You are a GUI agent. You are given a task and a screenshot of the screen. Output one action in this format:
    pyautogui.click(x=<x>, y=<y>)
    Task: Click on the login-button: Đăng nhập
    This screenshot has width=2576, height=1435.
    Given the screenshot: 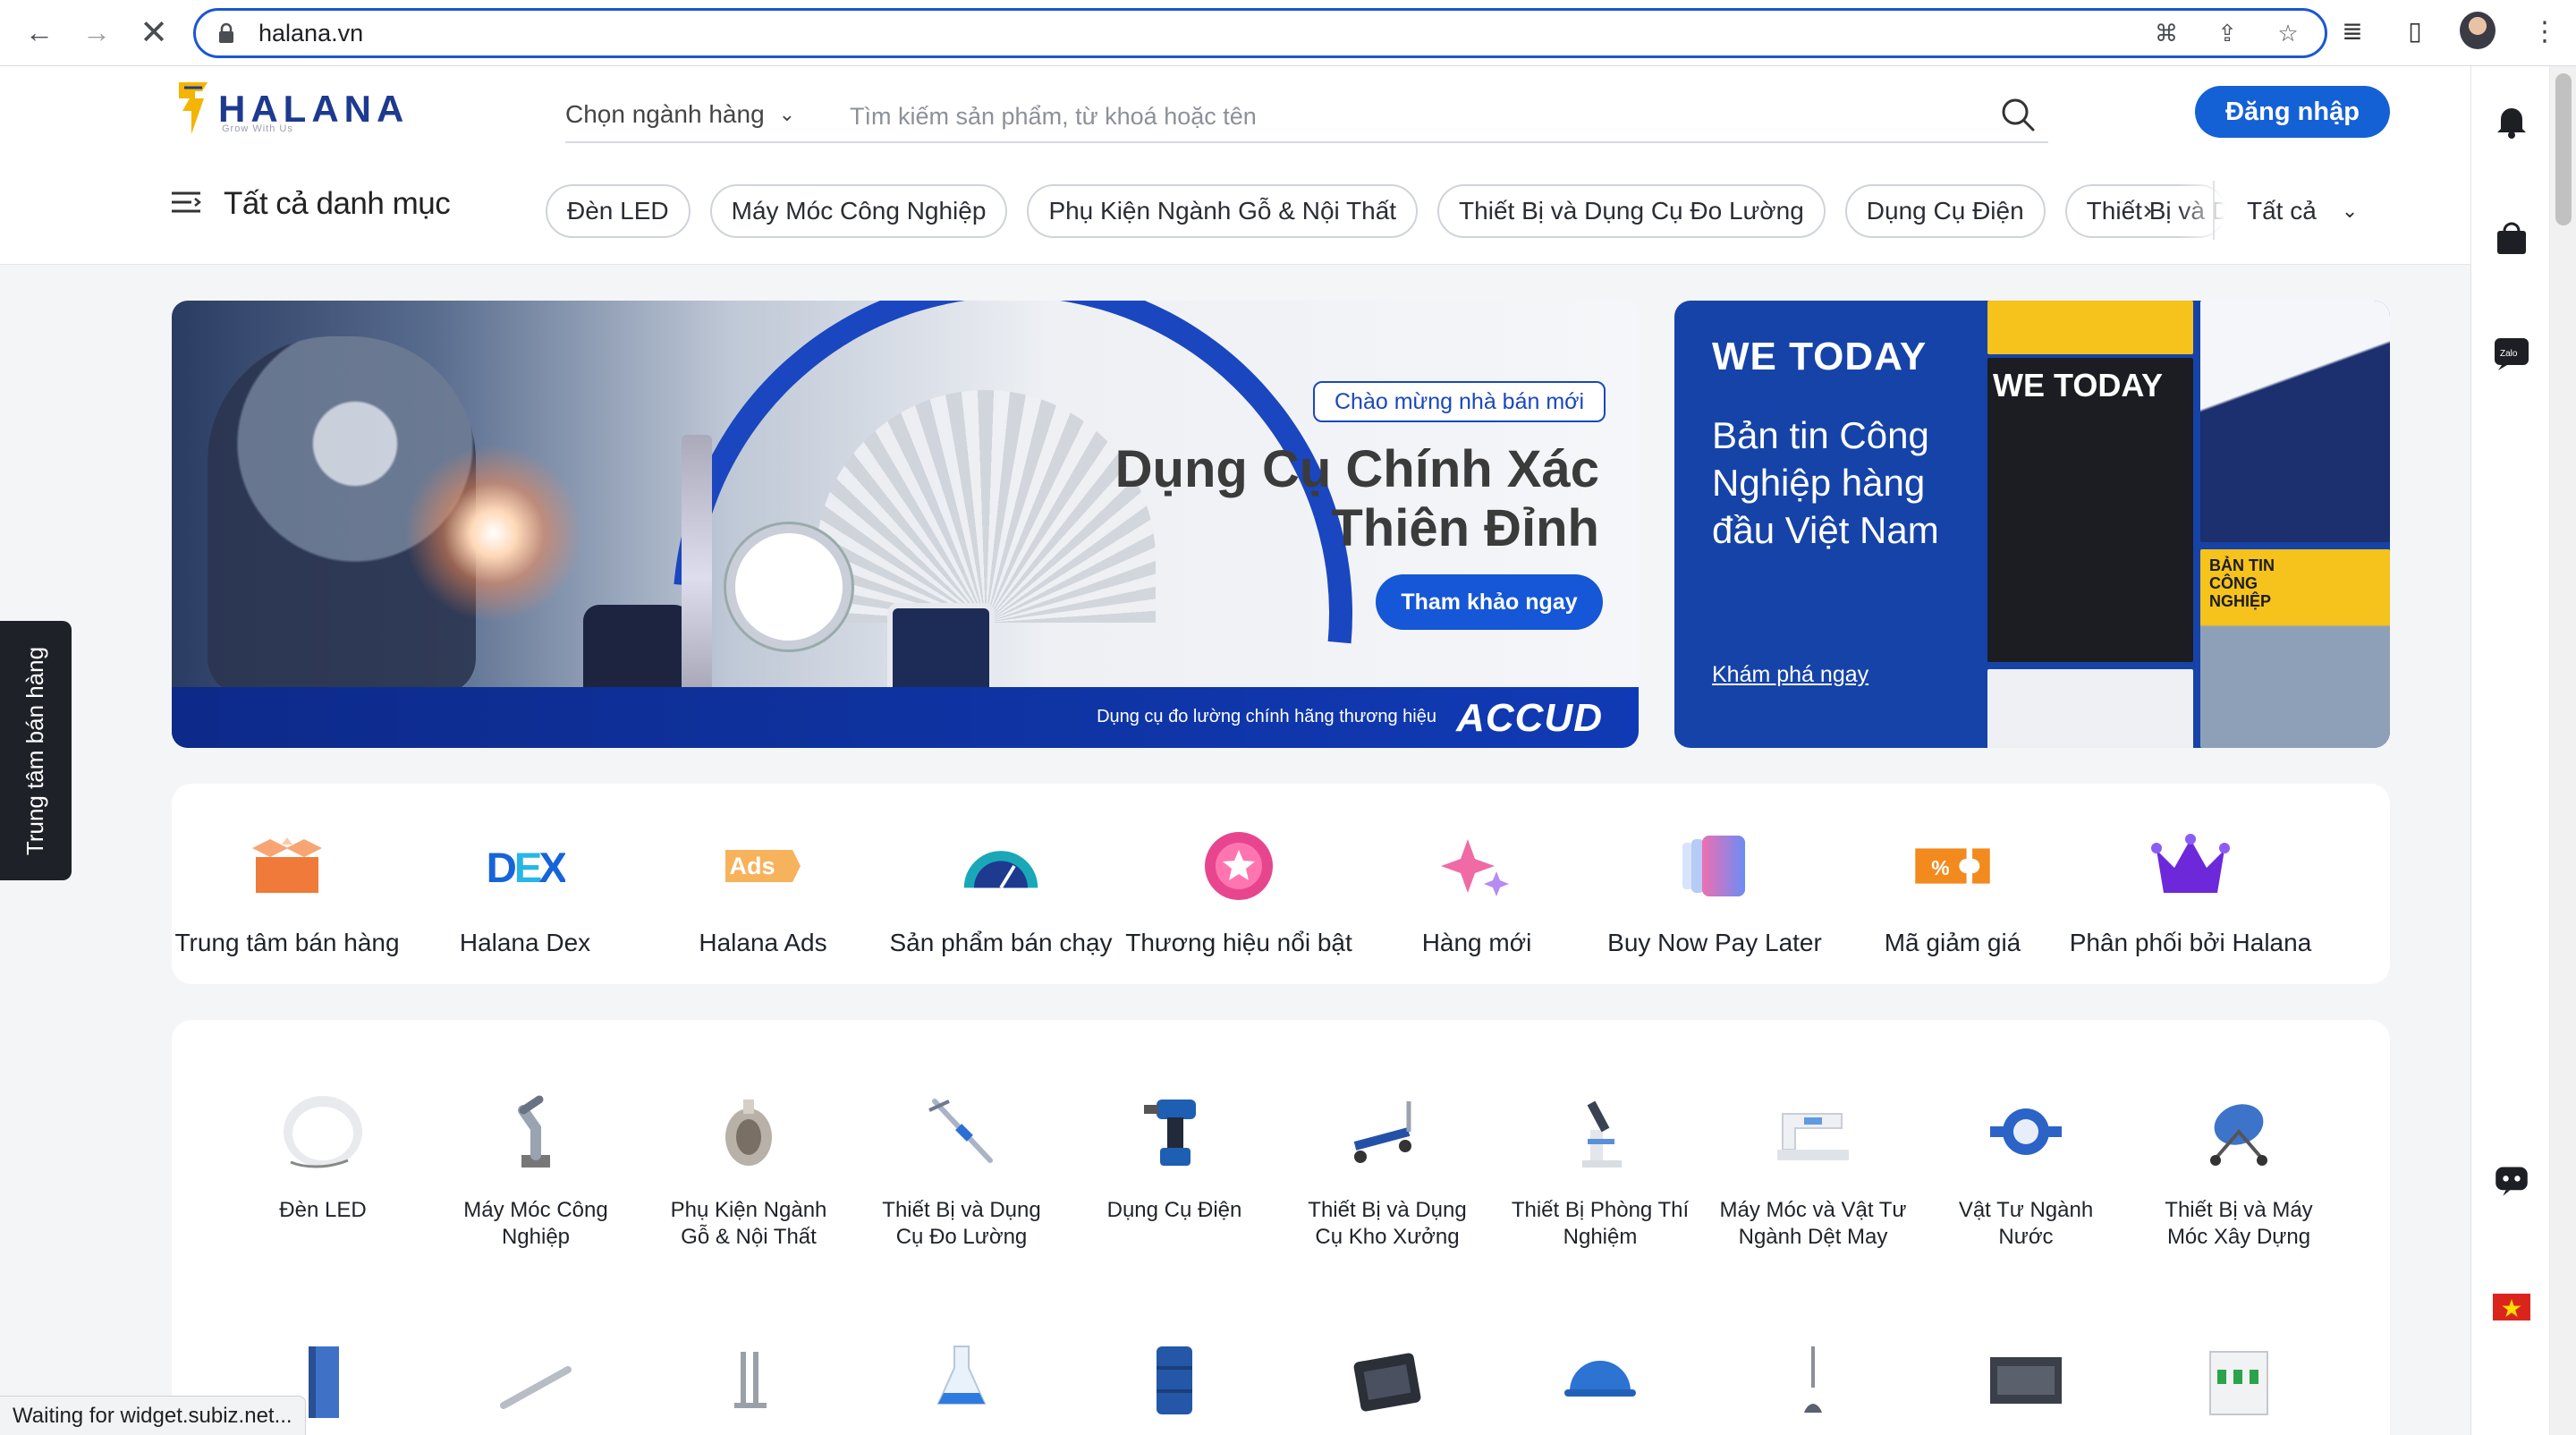 What is the action you would take?
    pyautogui.click(x=2292, y=112)
    